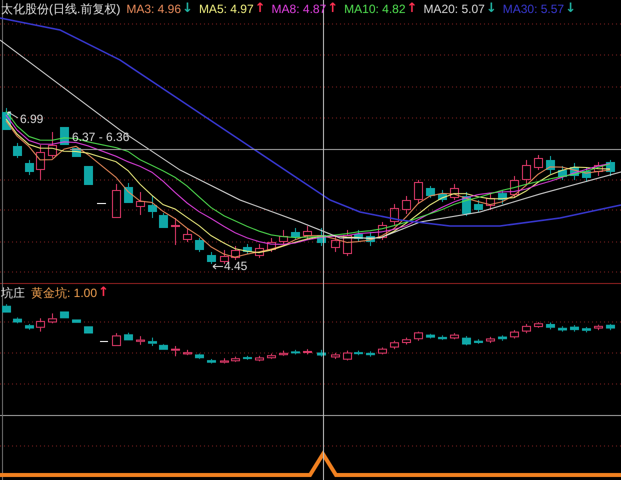  I want to click on indicator-value: MA5: 4.97, so click(226, 9).